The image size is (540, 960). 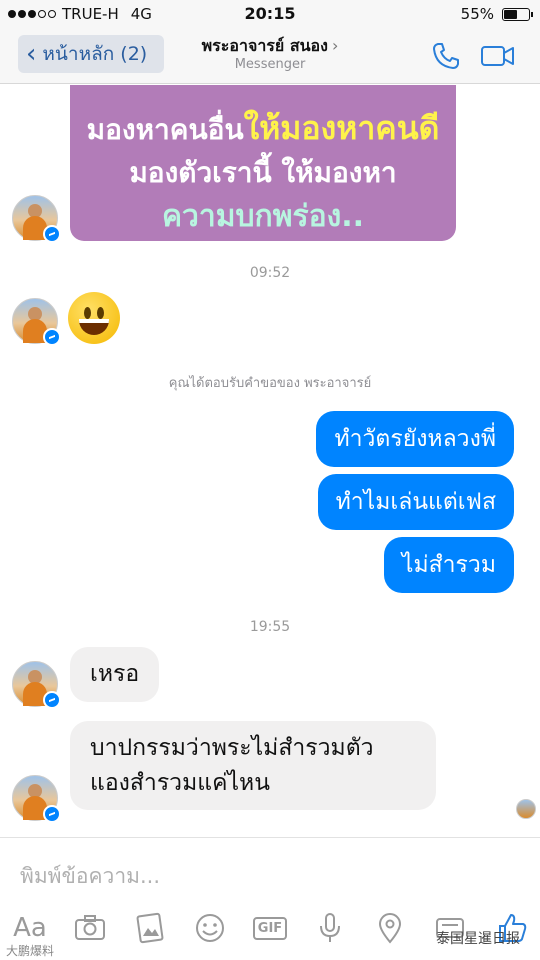 What do you see at coordinates (210, 928) in the screenshot?
I see `sticker-icon` at bounding box center [210, 928].